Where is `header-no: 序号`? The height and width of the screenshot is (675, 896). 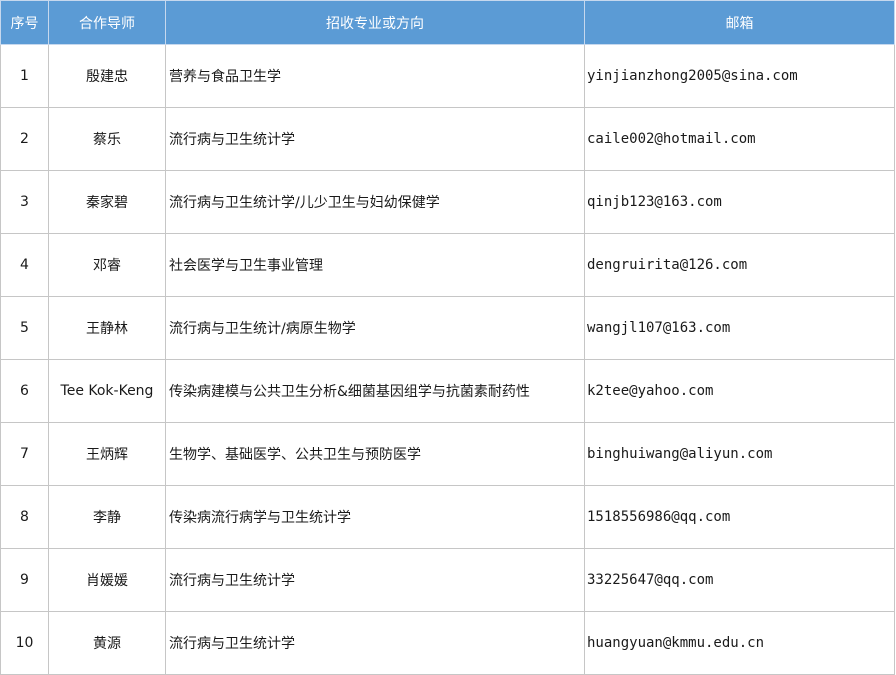
header-no: 序号 is located at coordinates (24, 22).